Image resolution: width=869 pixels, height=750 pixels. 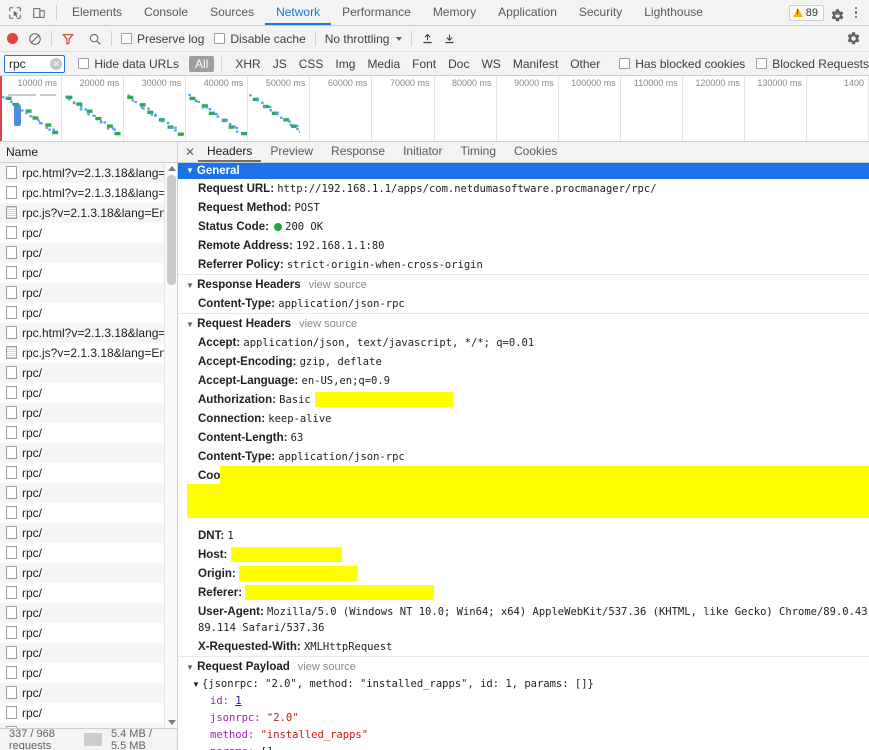 What do you see at coordinates (1, 108) in the screenshot?
I see `overview-selection-edge` at bounding box center [1, 108].